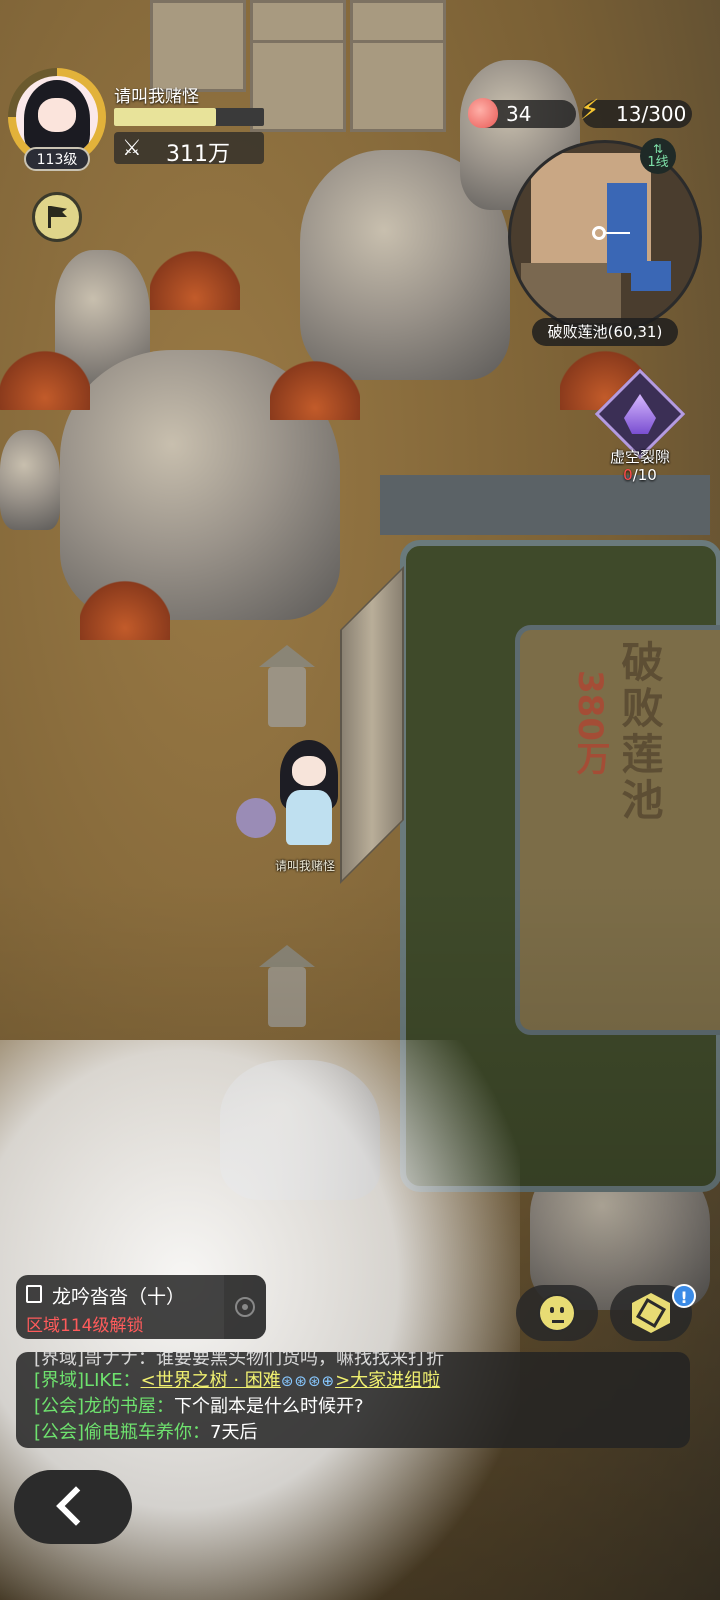  What do you see at coordinates (618, 233) in the screenshot?
I see `map-direction-line` at bounding box center [618, 233].